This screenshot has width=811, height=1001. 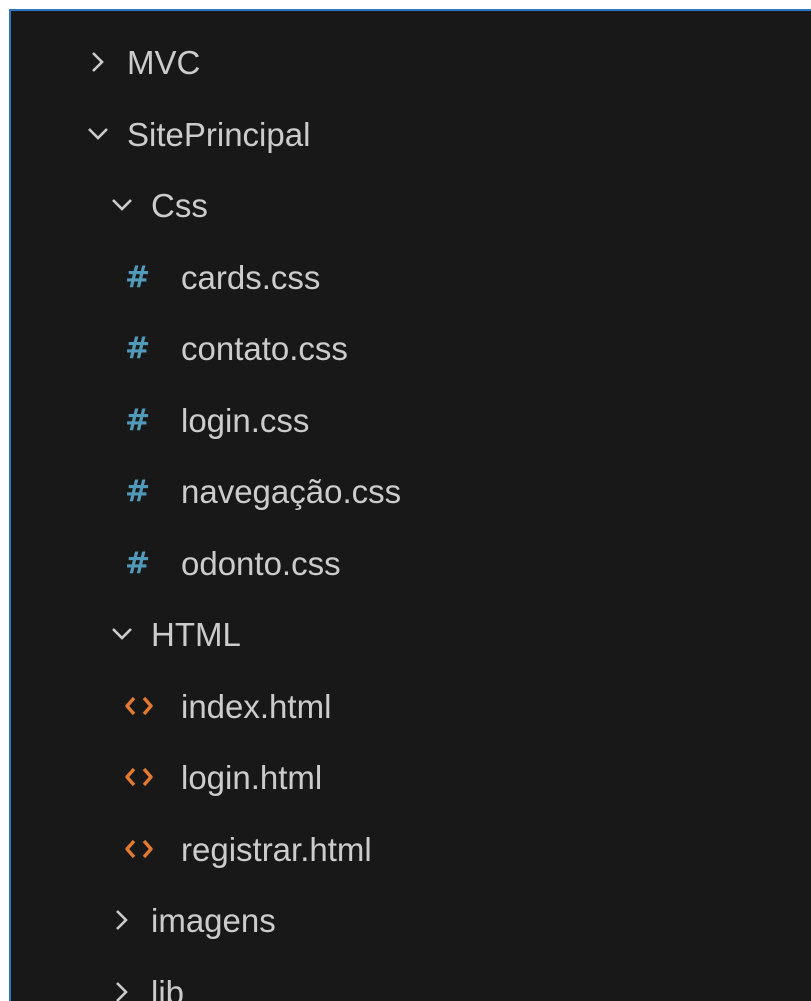 I want to click on tree-item-label: SitePrincipal, so click(x=219, y=134).